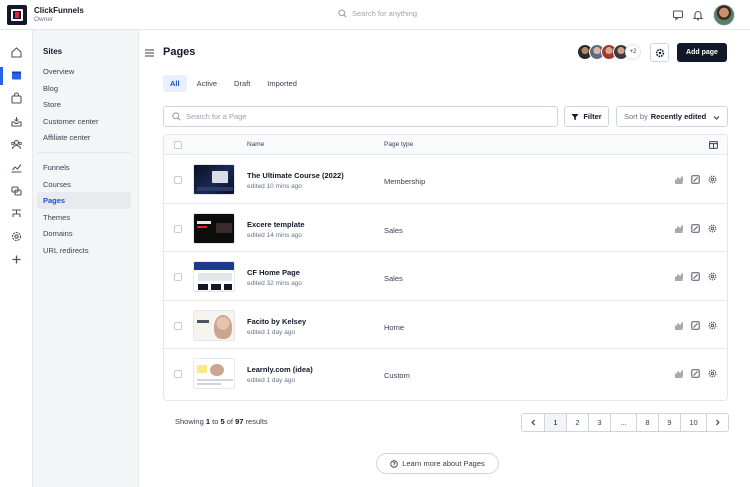  Describe the element at coordinates (84, 104) in the screenshot. I see `sidenav-item-store: Store` at that location.